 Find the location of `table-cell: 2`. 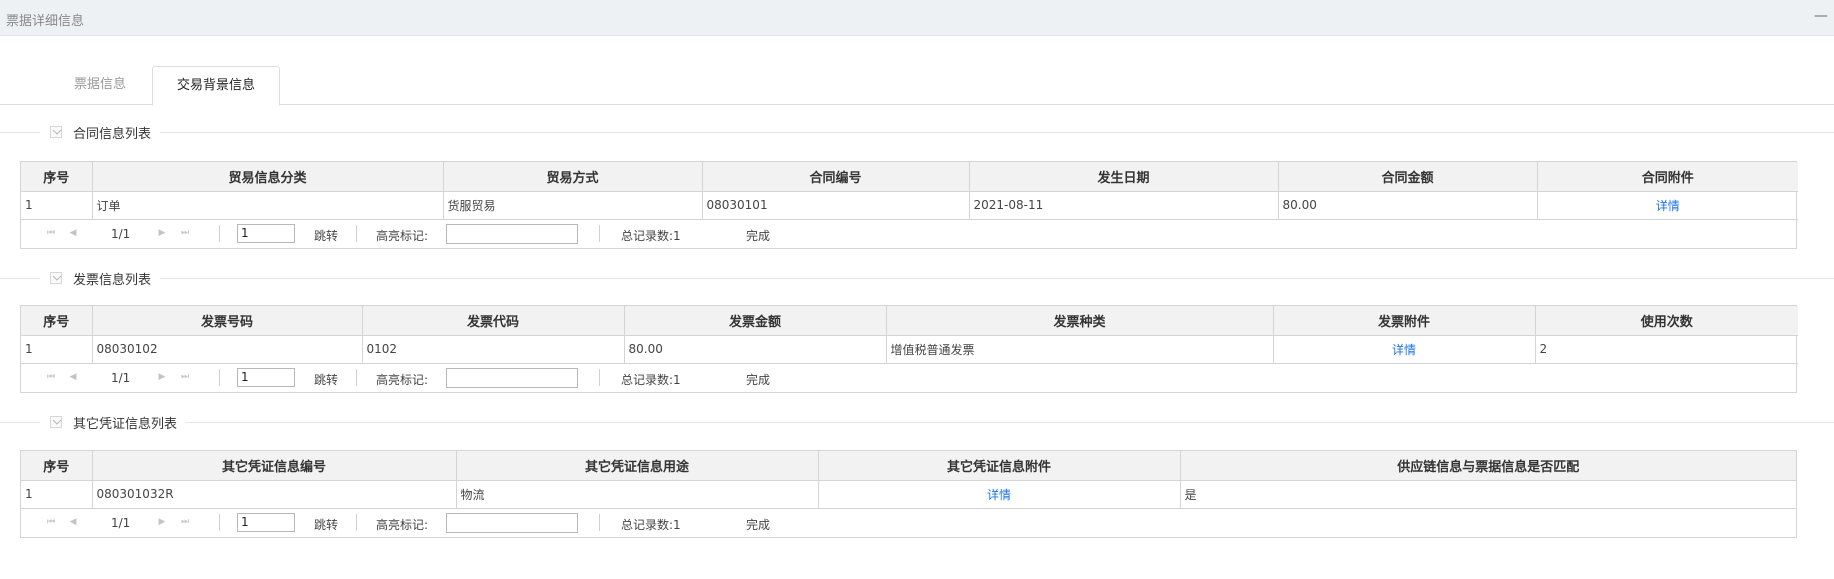

table-cell: 2 is located at coordinates (1666, 349).